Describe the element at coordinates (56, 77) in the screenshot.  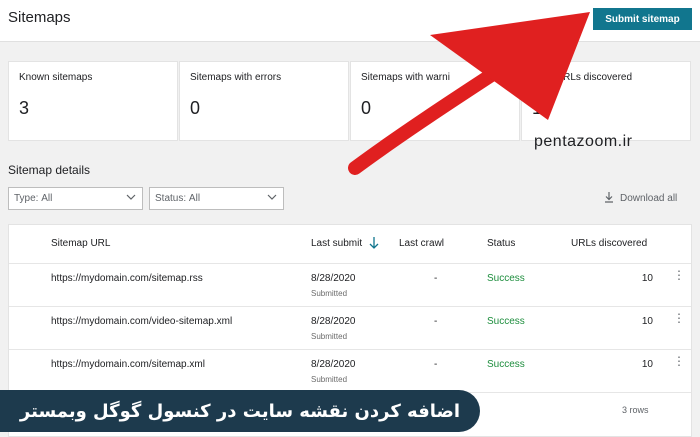
I see `card-label: Known sitemaps` at that location.